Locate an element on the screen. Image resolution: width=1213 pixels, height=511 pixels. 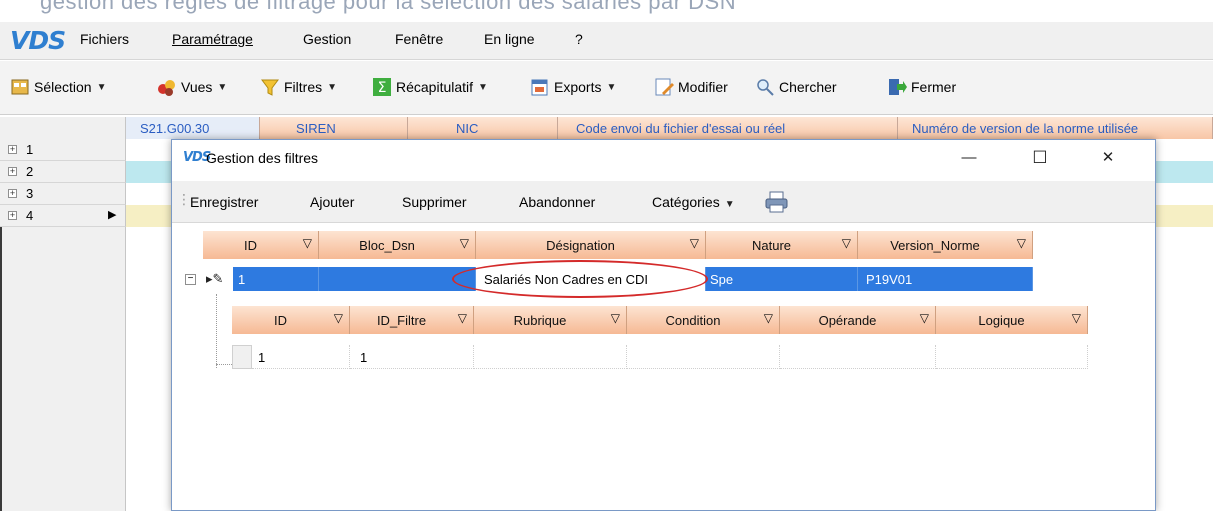
menu-en-ligne: En ligne is located at coordinates (509, 39).